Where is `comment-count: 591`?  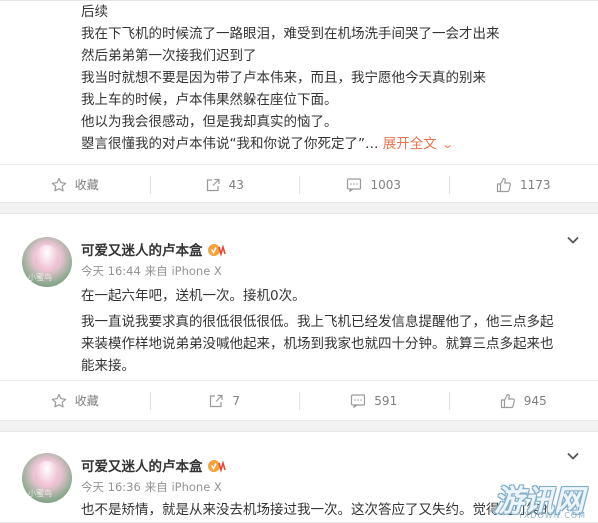
comment-count: 591 is located at coordinates (386, 400).